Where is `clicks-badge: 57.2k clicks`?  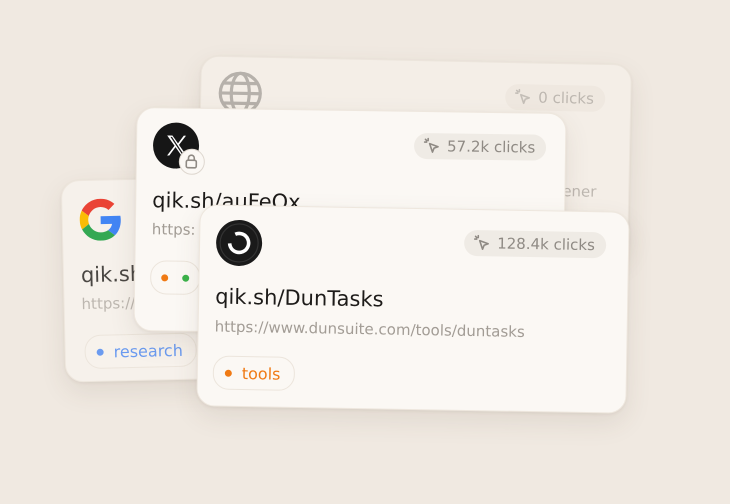 clicks-badge: 57.2k clicks is located at coordinates (480, 146).